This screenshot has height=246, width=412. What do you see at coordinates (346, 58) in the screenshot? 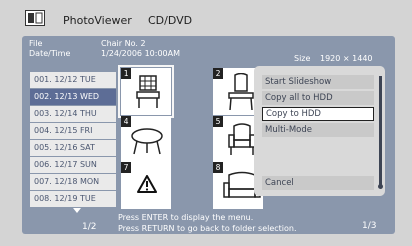
I see `size-value: 1920 × 1440` at bounding box center [346, 58].